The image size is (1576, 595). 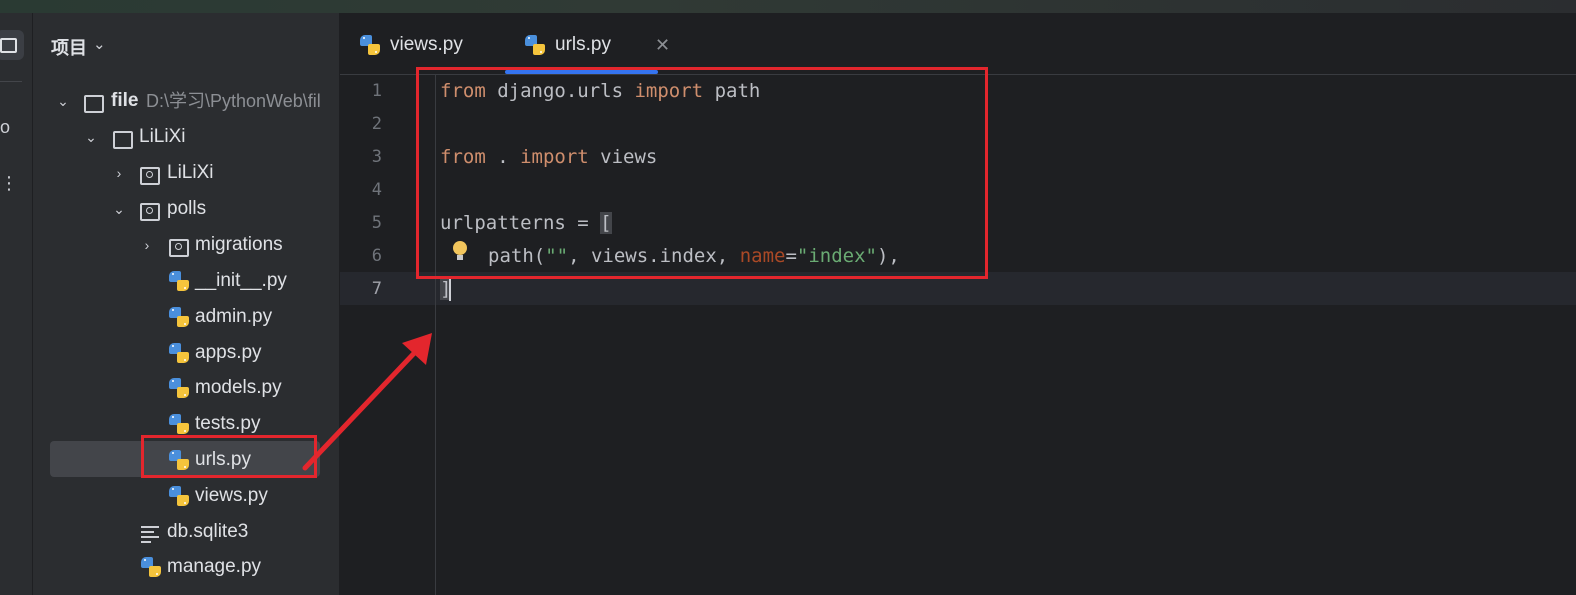 I want to click on tree-item-label: views.py, so click(x=231, y=495).